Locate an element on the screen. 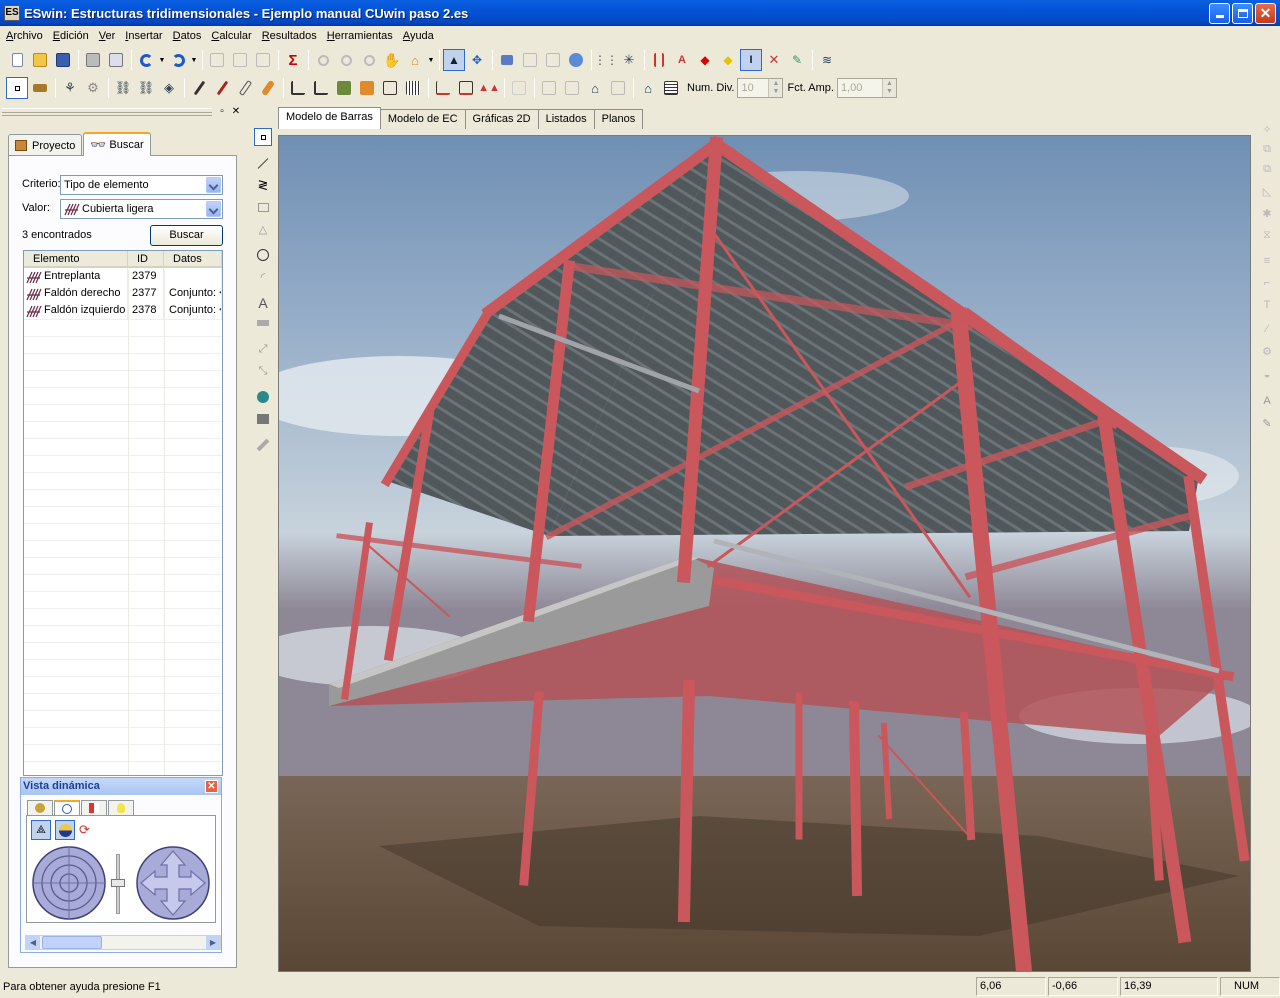 This screenshot has width=1280, height=998. roof-button is located at coordinates (298, 88).